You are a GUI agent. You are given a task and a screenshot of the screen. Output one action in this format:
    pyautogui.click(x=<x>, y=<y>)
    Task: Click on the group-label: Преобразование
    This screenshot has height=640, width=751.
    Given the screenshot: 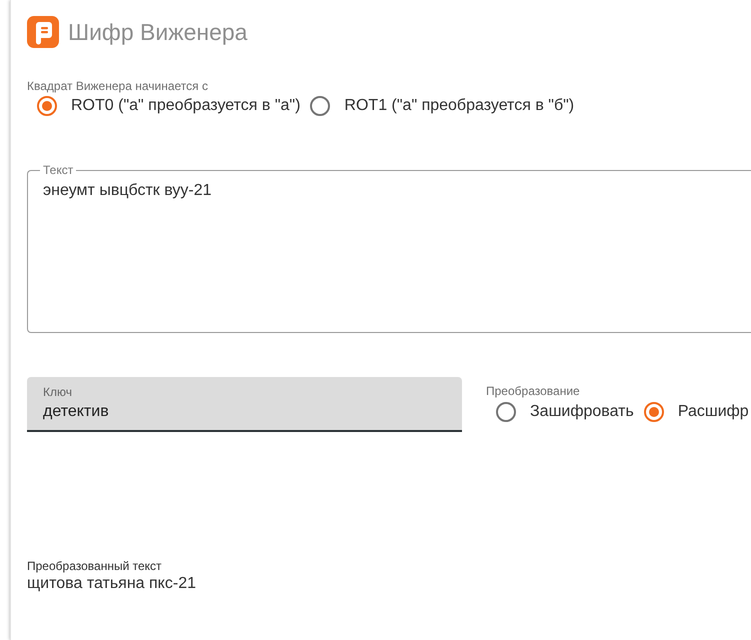 What is the action you would take?
    pyautogui.click(x=533, y=391)
    